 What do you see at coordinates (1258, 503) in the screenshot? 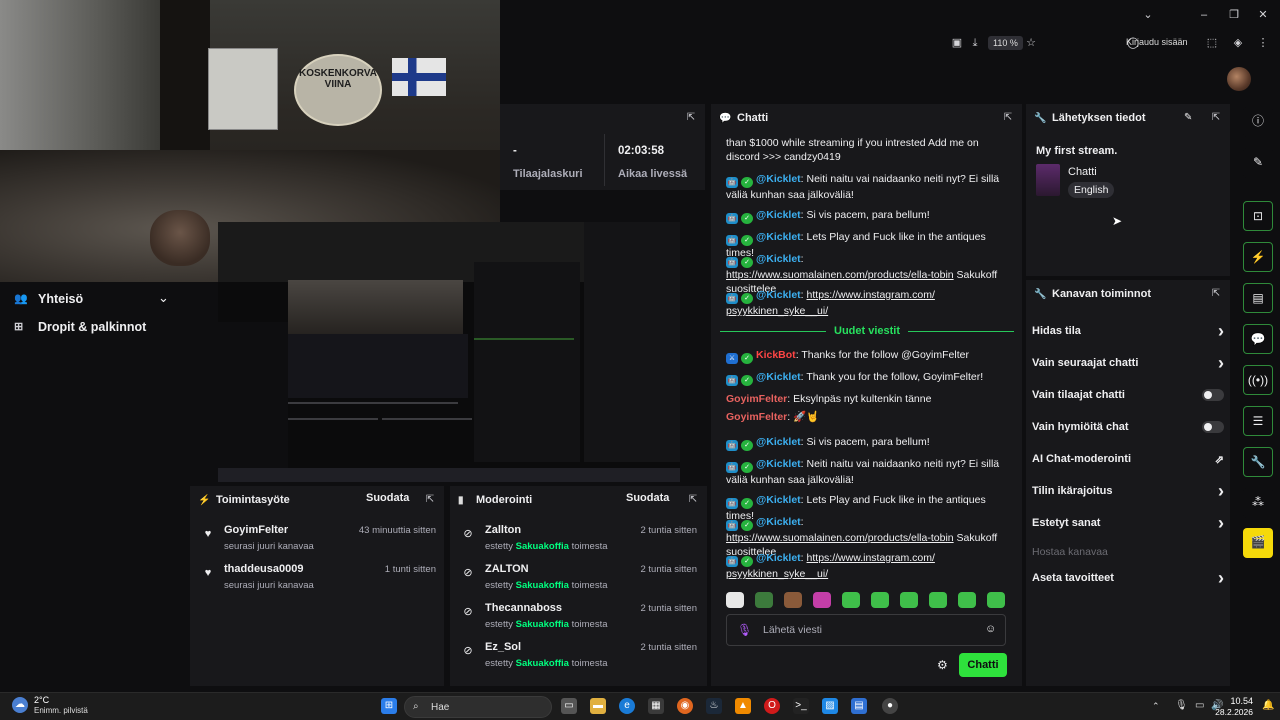
I see `share-icon: ⁂` at bounding box center [1258, 503].